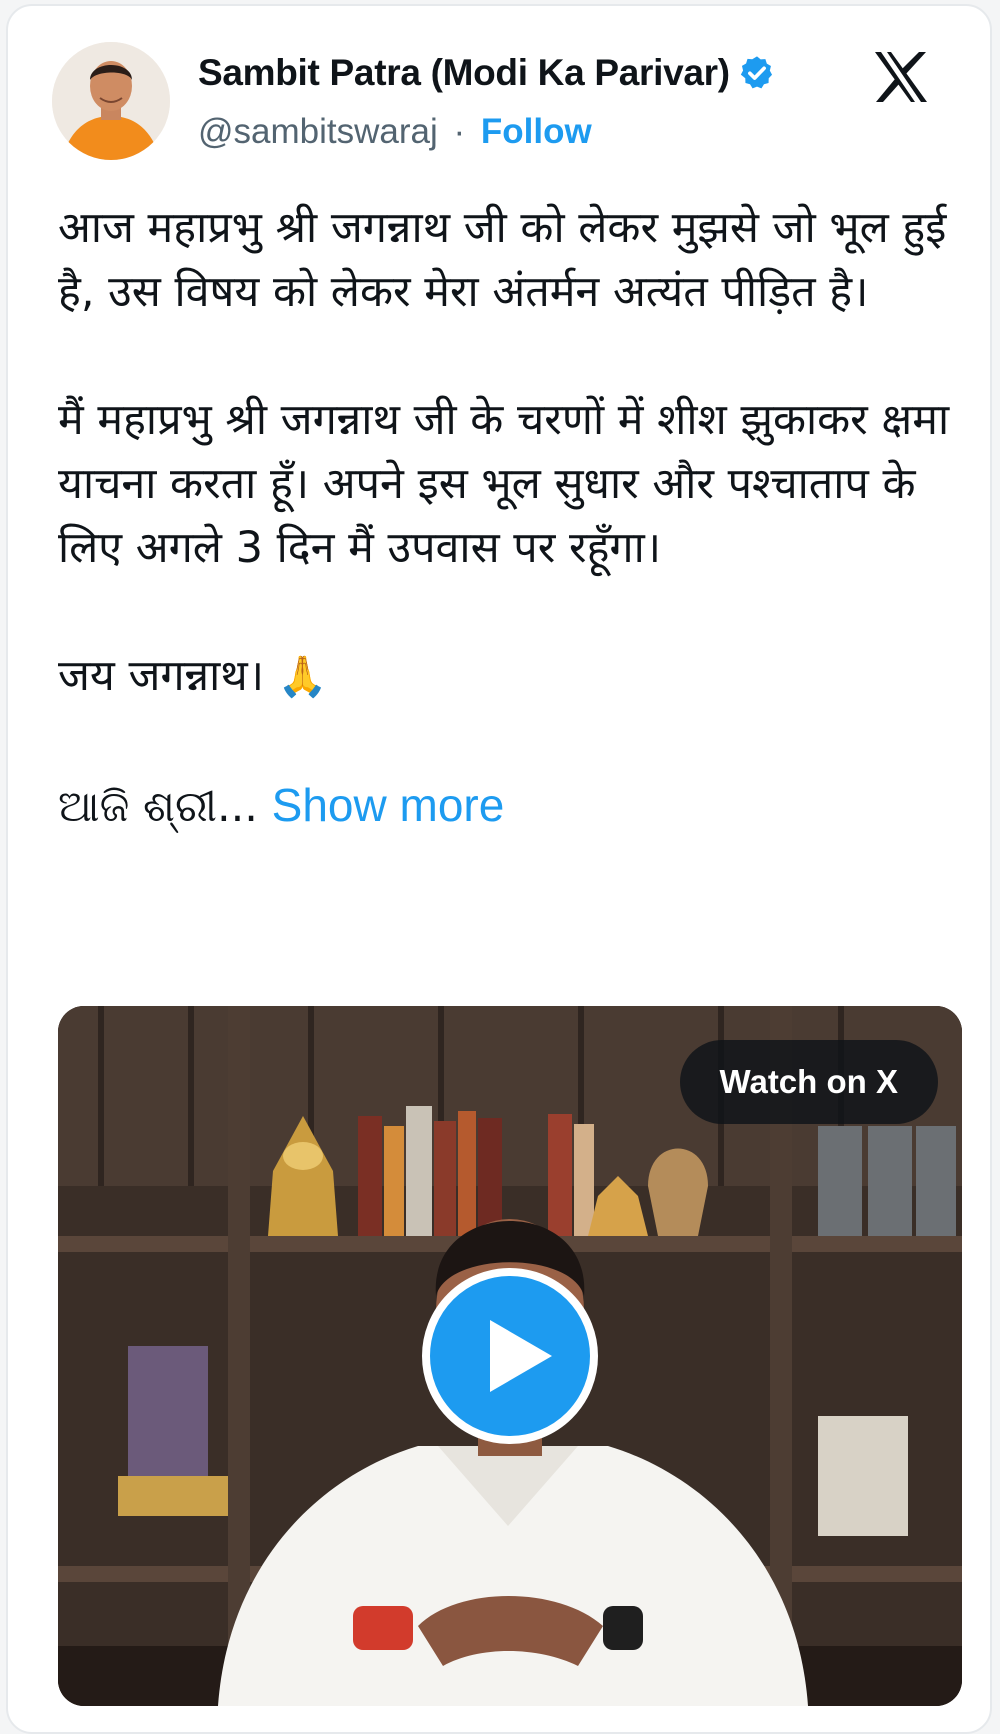  I want to click on tweet-paragraph-3: जय जगन्नाथ। 🙏, so click(508, 676).